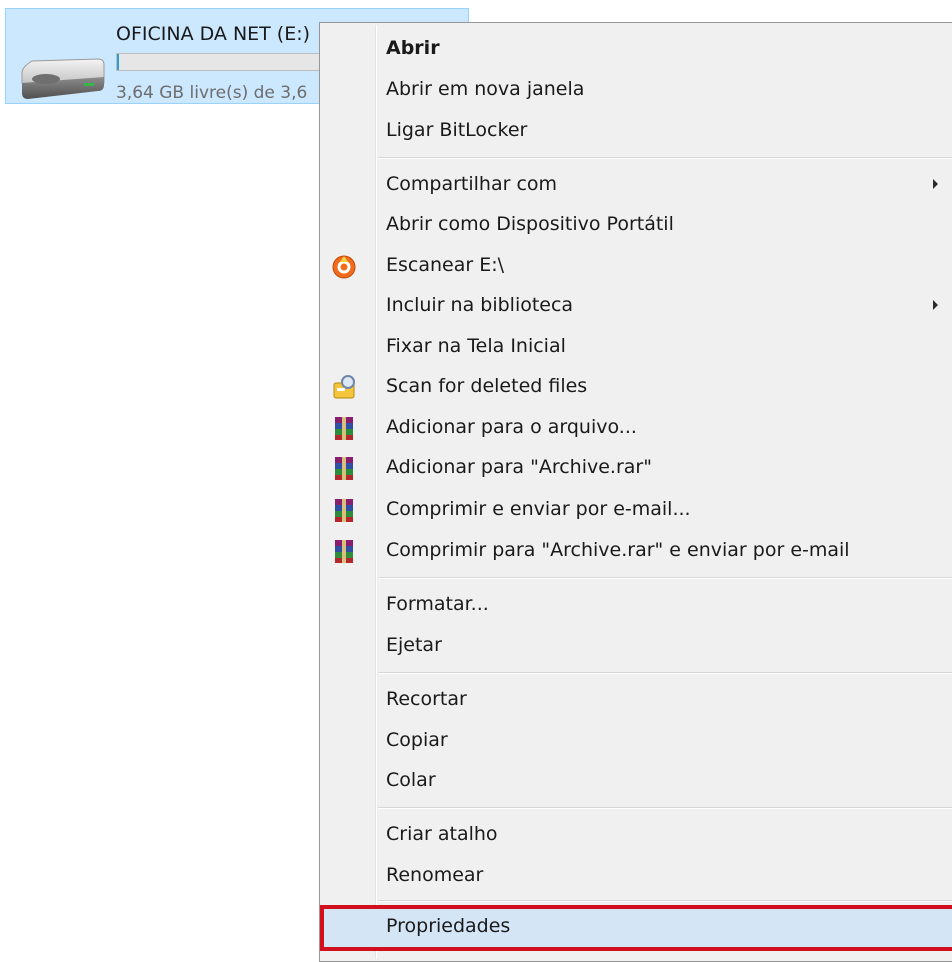 The image size is (952, 962). What do you see at coordinates (637, 90) in the screenshot?
I see `menu-item-abrir-nova-janela: Abrir em nova janela` at bounding box center [637, 90].